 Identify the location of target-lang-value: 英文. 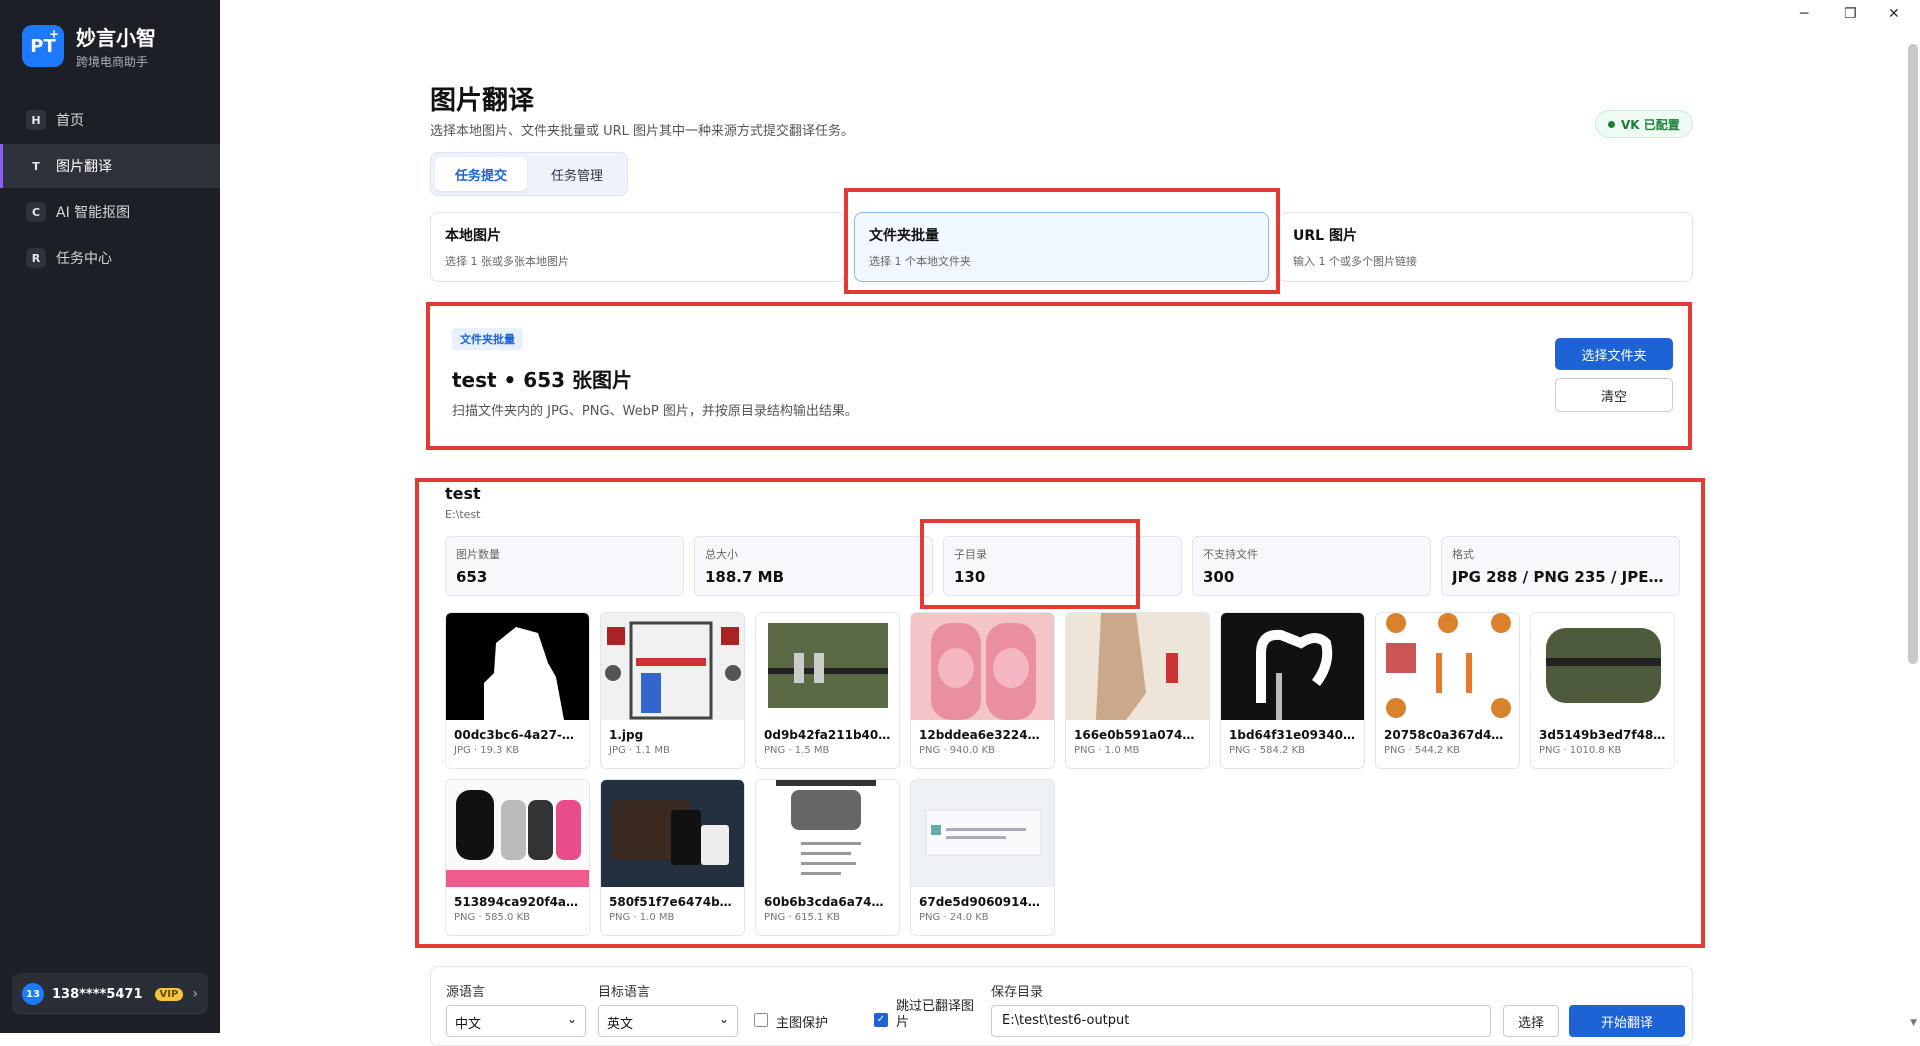
(620, 1024).